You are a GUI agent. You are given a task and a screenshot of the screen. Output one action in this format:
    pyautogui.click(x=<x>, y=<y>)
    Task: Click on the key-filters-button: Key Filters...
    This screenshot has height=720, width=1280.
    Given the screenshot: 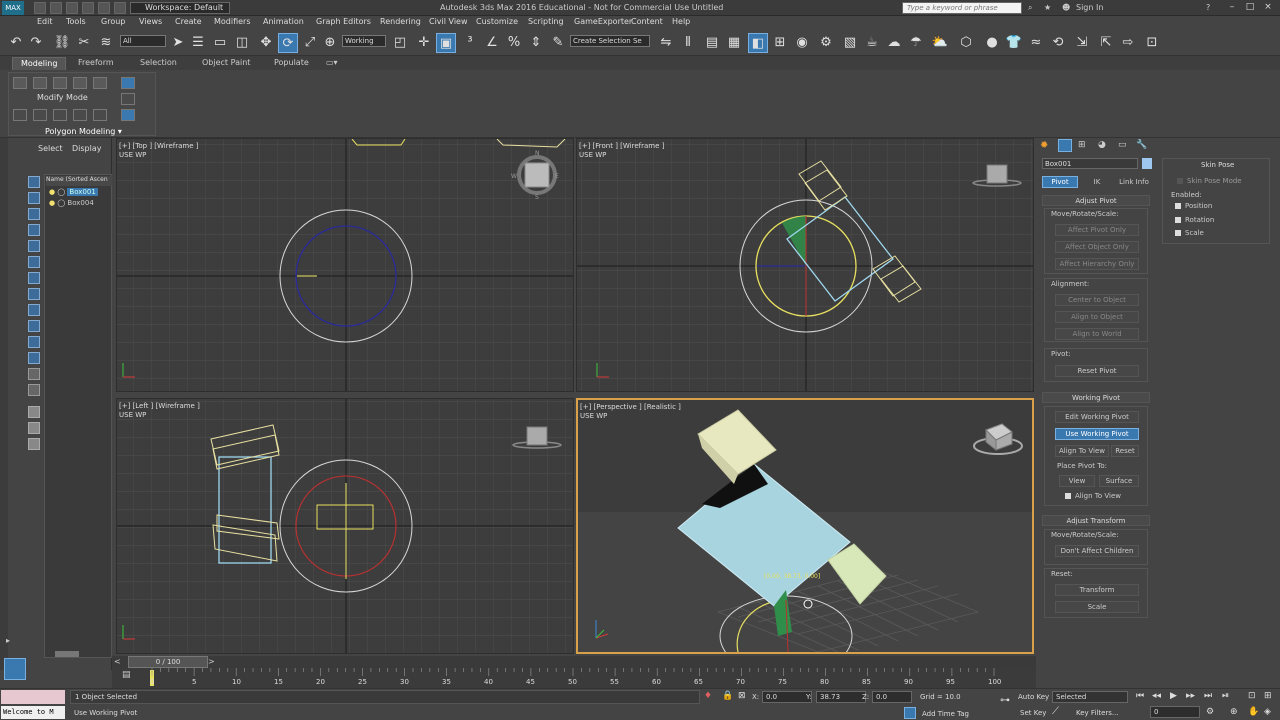 What is the action you would take?
    pyautogui.click(x=1097, y=713)
    